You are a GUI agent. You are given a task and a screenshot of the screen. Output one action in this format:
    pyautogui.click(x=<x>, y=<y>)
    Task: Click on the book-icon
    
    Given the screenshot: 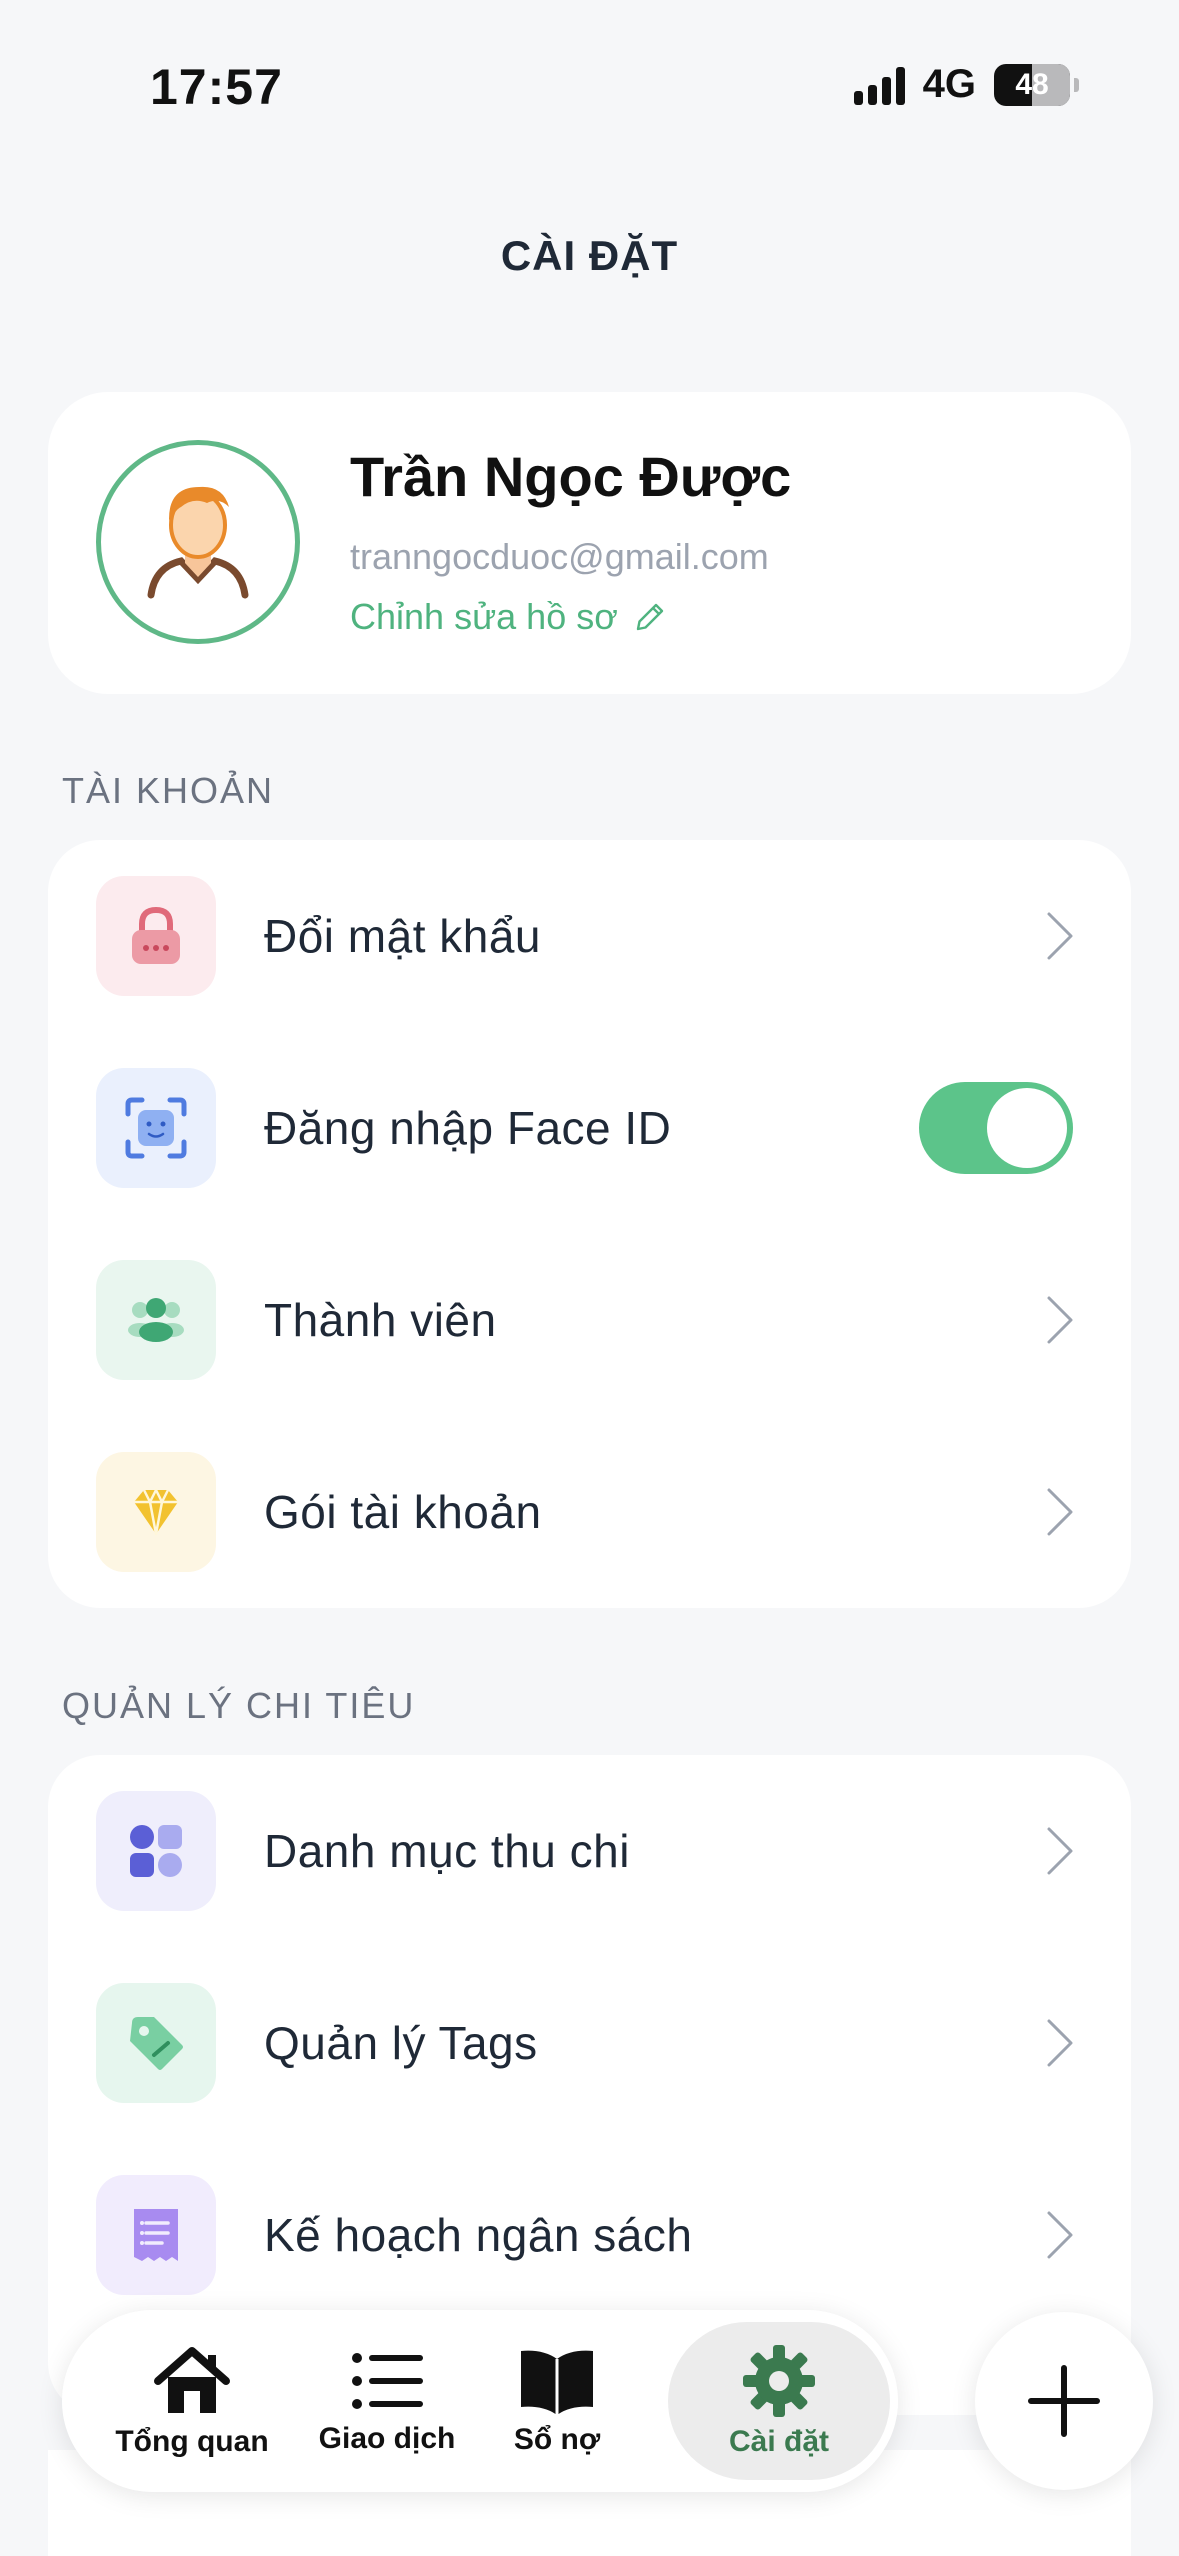 What is the action you would take?
    pyautogui.click(x=557, y=2382)
    